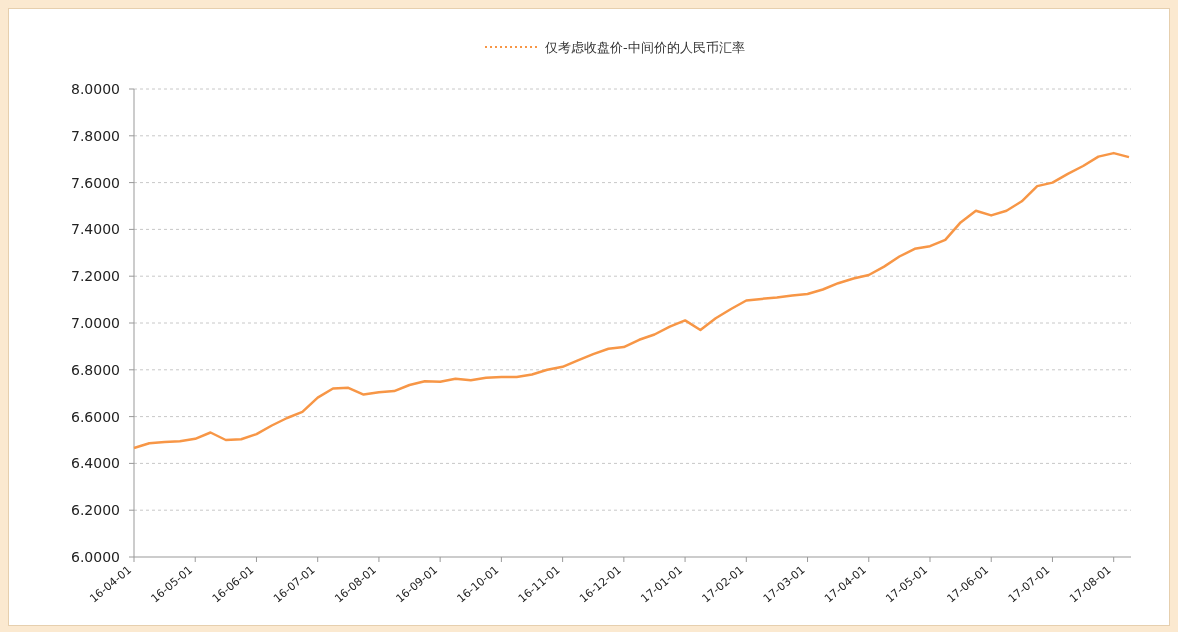  I want to click on y-axis-label: 6.8000, so click(95, 369).